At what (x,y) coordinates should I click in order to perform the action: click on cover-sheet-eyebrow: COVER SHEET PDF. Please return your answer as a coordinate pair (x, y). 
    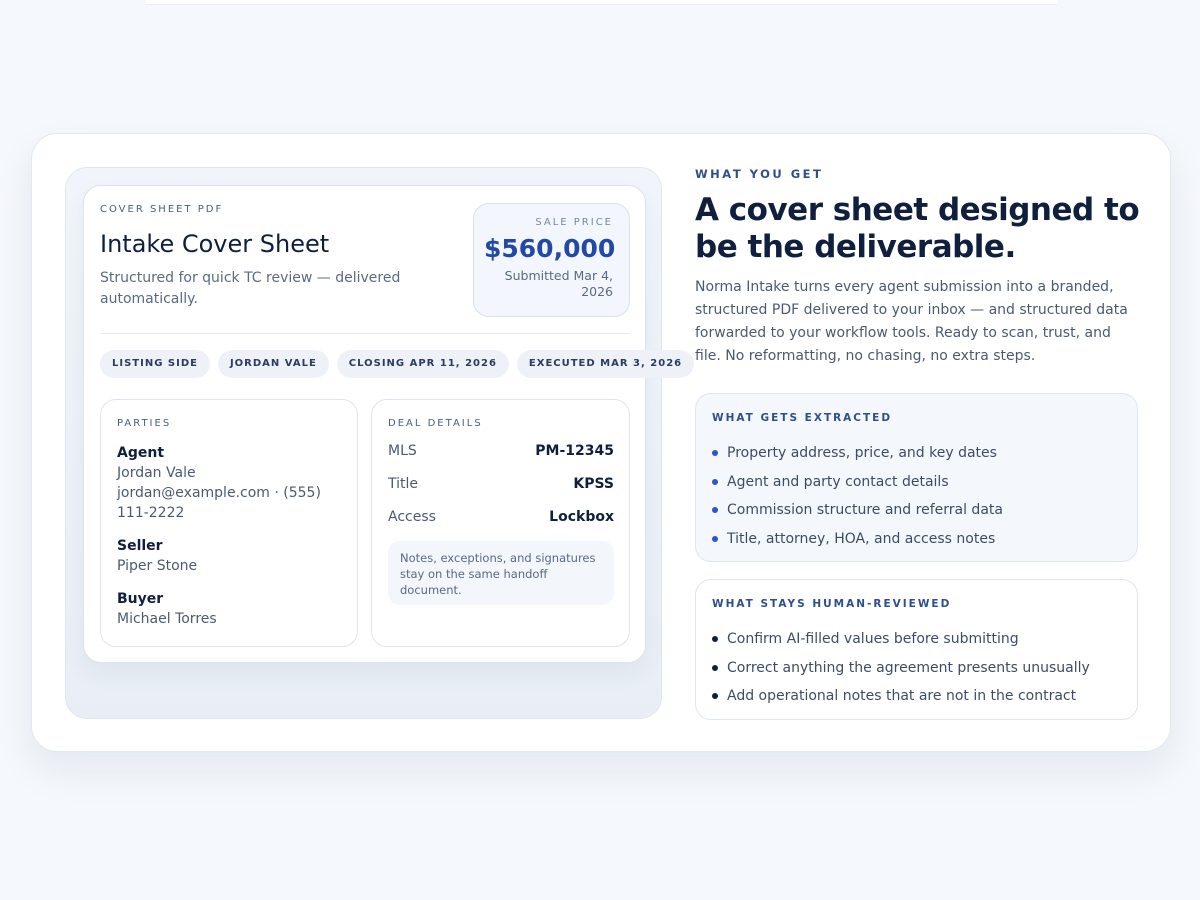
    Looking at the image, I should click on (162, 209).